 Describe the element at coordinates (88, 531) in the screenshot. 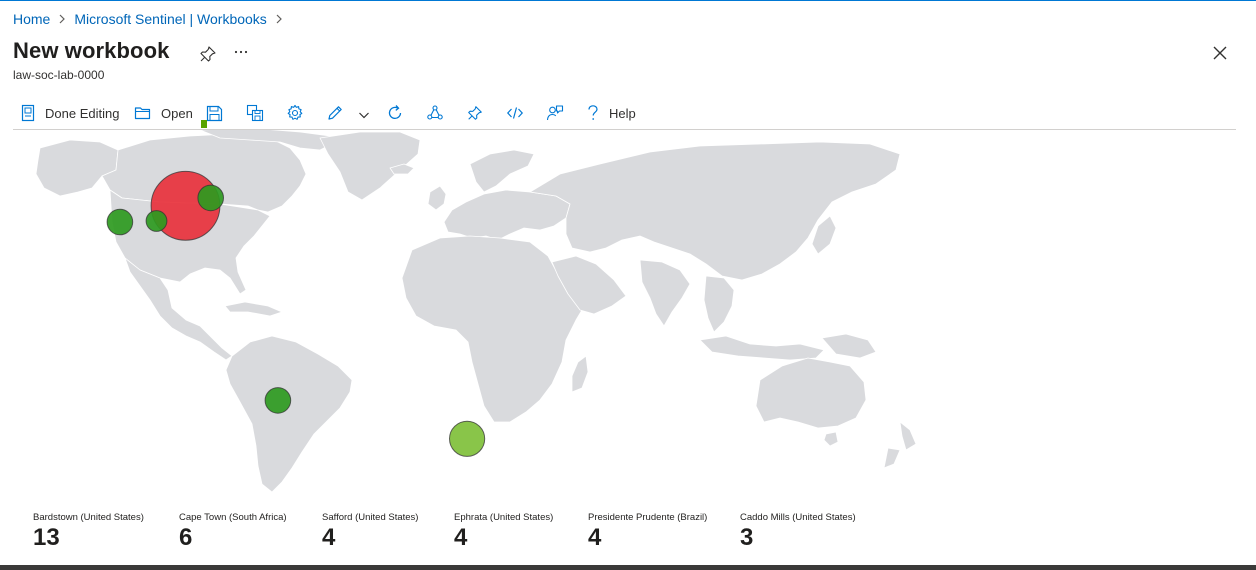

I see `location-tile: Bardstown (United States) 13` at that location.